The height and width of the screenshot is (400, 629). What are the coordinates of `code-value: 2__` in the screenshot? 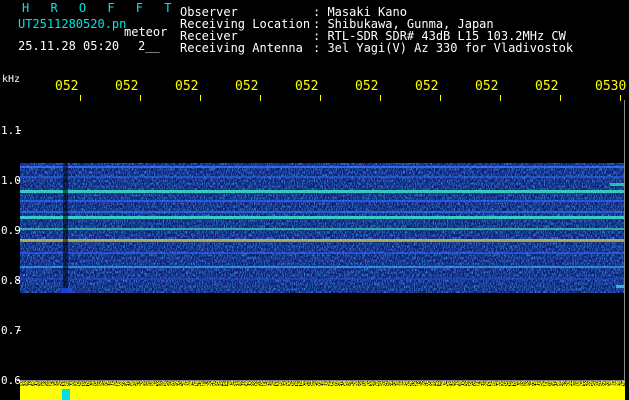 It's located at (149, 46).